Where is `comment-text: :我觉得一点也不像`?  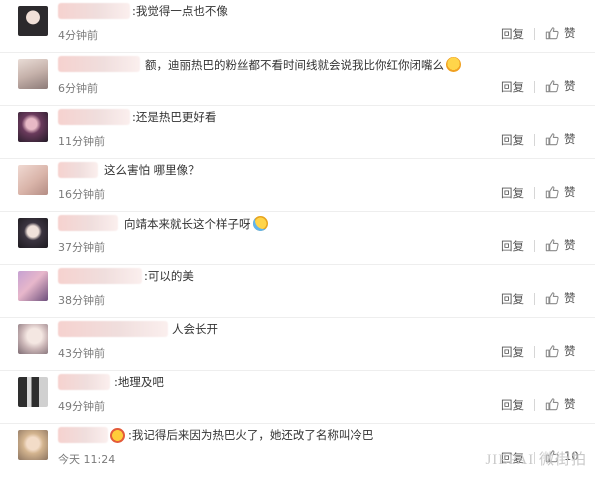
comment-text: :我觉得一点也不像 is located at coordinates (180, 11).